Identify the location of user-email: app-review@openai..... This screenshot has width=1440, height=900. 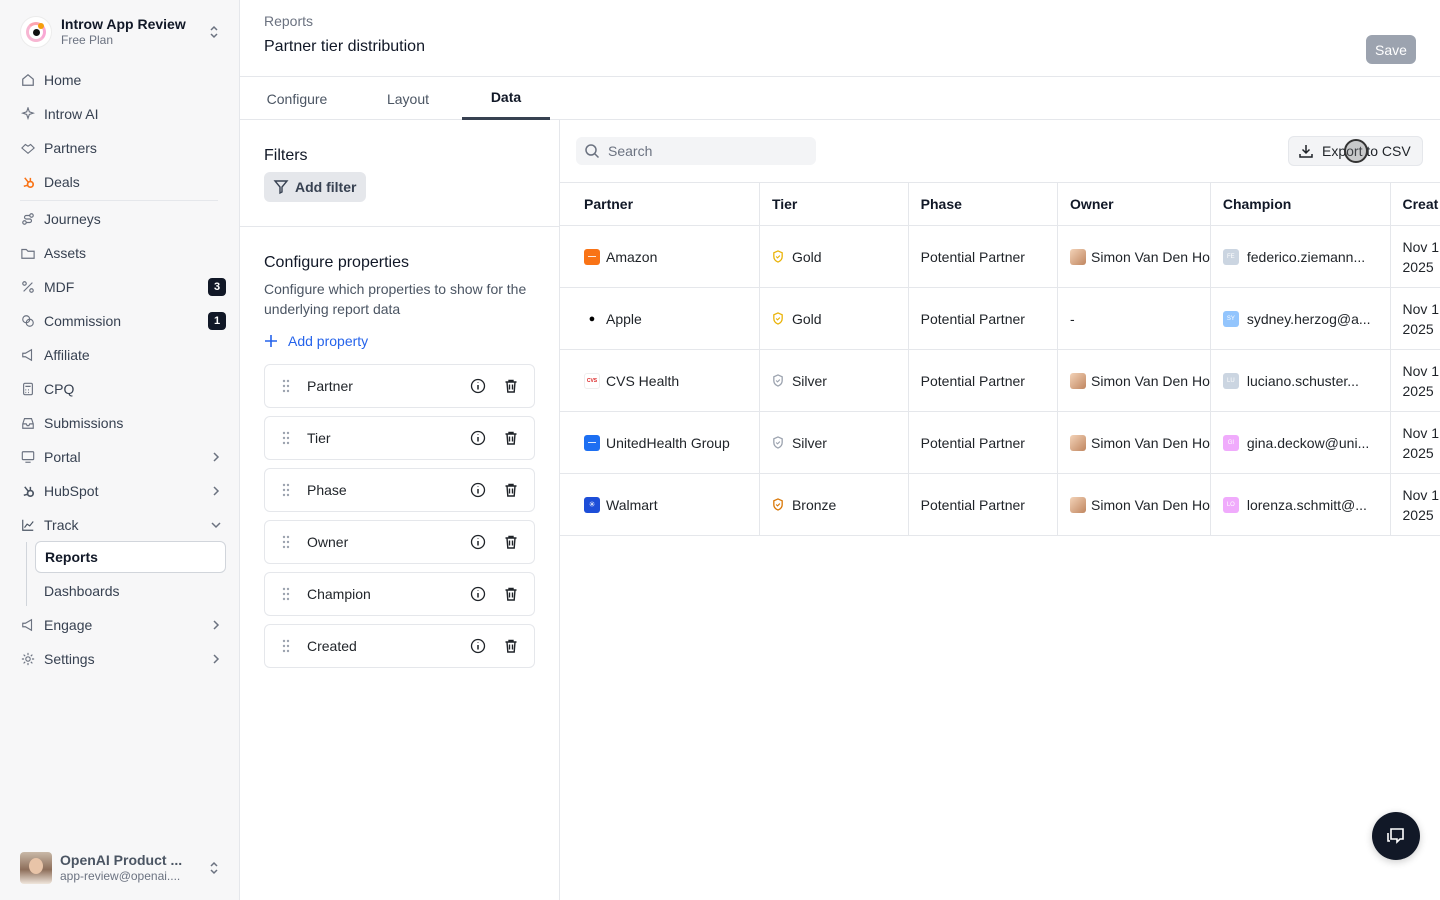
(120, 876).